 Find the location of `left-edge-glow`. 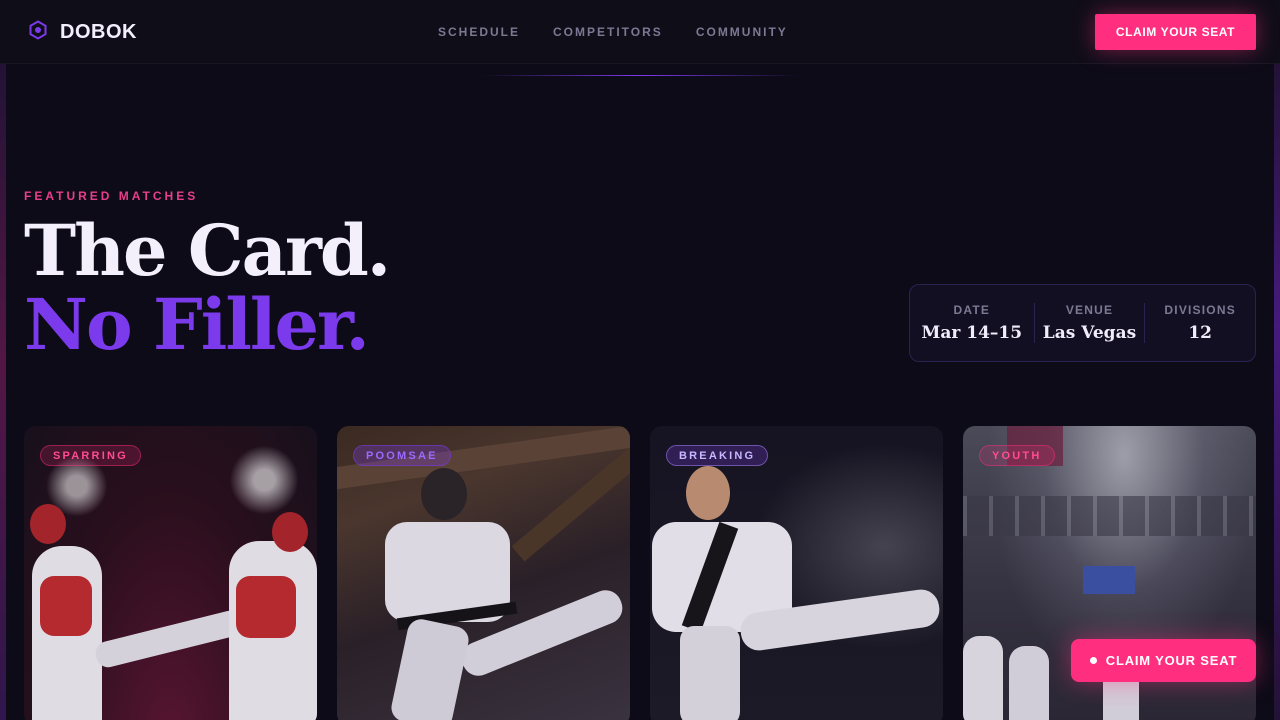

left-edge-glow is located at coordinates (3, 392).